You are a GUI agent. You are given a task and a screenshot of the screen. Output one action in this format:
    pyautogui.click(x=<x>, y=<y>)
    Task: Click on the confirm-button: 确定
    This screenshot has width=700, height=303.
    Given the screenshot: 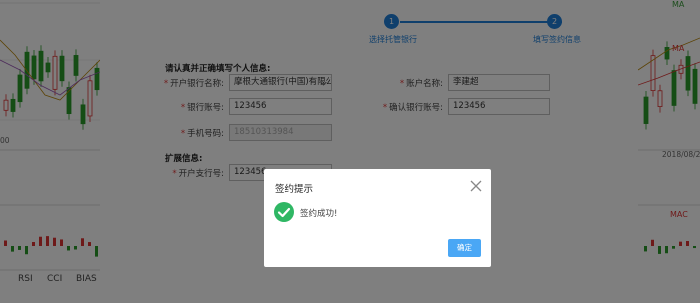 What is the action you would take?
    pyautogui.click(x=464, y=248)
    